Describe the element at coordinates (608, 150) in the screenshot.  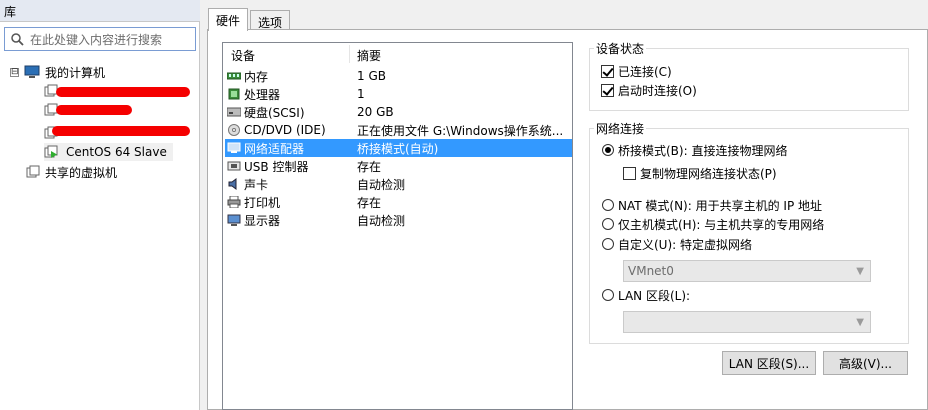
I see `radio-selected` at that location.